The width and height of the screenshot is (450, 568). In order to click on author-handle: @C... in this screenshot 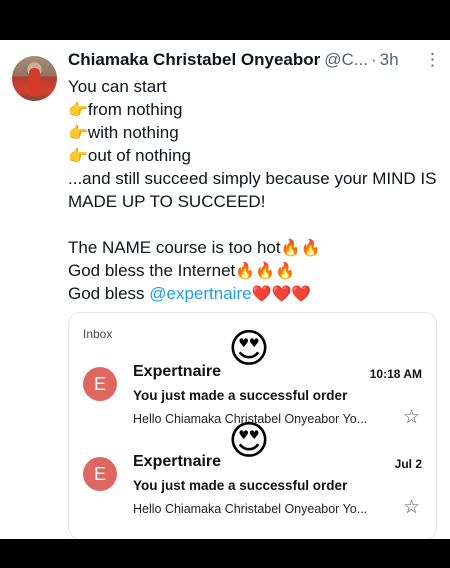, I will do `click(346, 59)`.